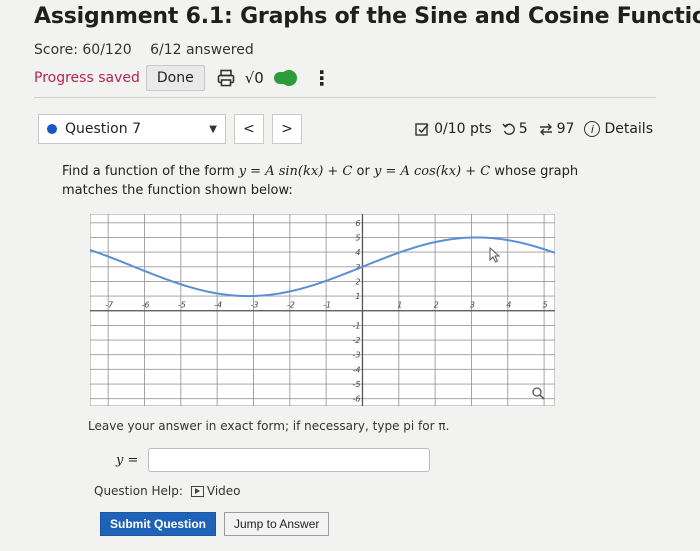 This screenshot has width=700, height=551. Describe the element at coordinates (295, 171) in the screenshot. I see `formula-sine: y = A sin(kx) + C` at that location.